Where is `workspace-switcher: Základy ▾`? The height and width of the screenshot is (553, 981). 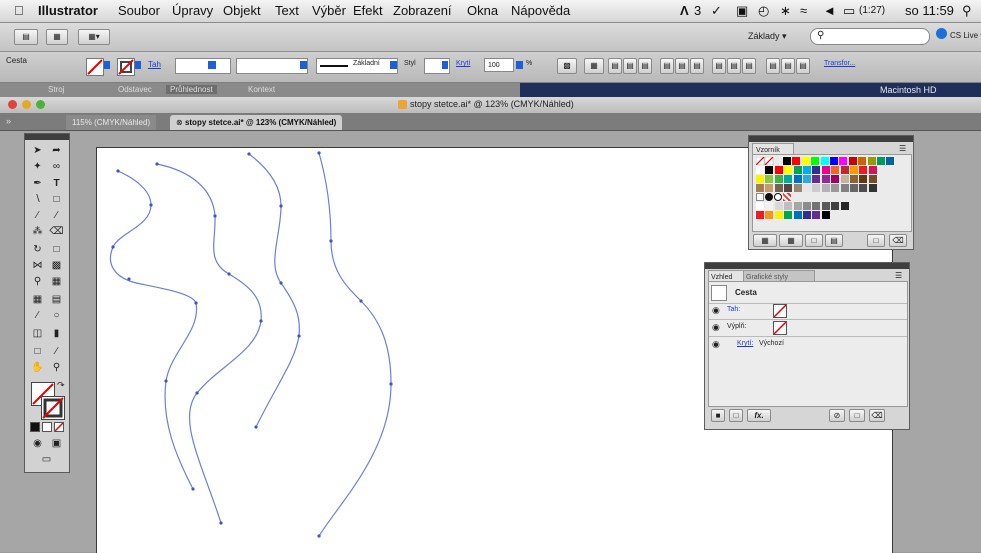 workspace-switcher: Základy ▾ is located at coordinates (767, 36).